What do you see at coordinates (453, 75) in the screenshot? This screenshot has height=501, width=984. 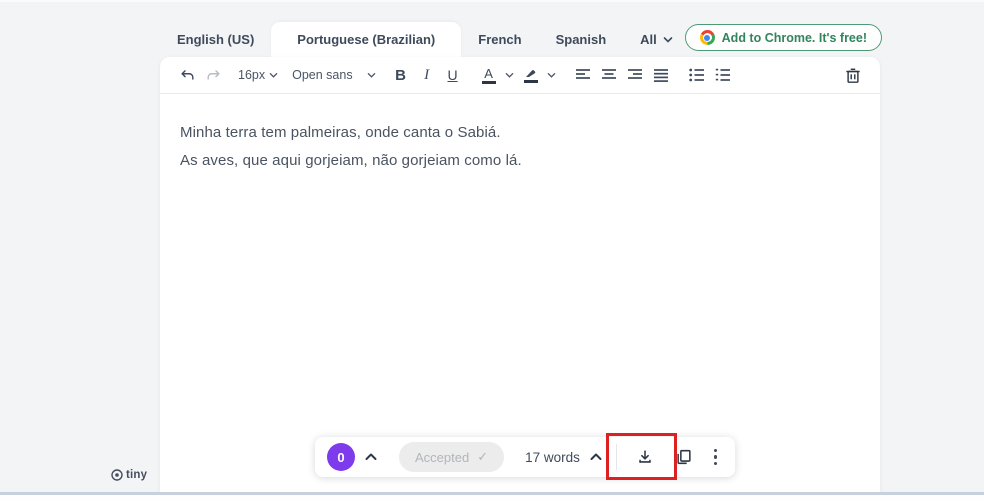 I see `underline-button: U` at bounding box center [453, 75].